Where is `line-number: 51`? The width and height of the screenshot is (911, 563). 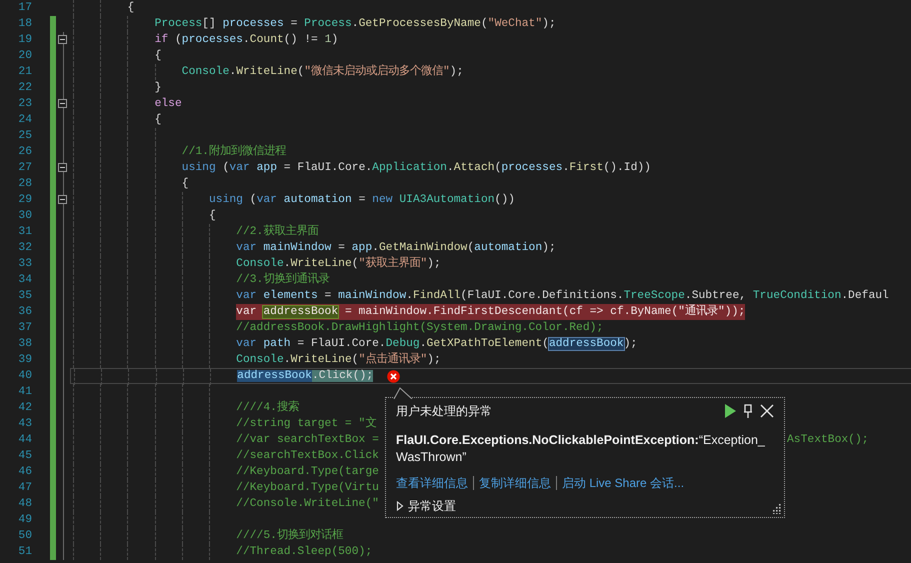
line-number: 51 is located at coordinates (25, 552).